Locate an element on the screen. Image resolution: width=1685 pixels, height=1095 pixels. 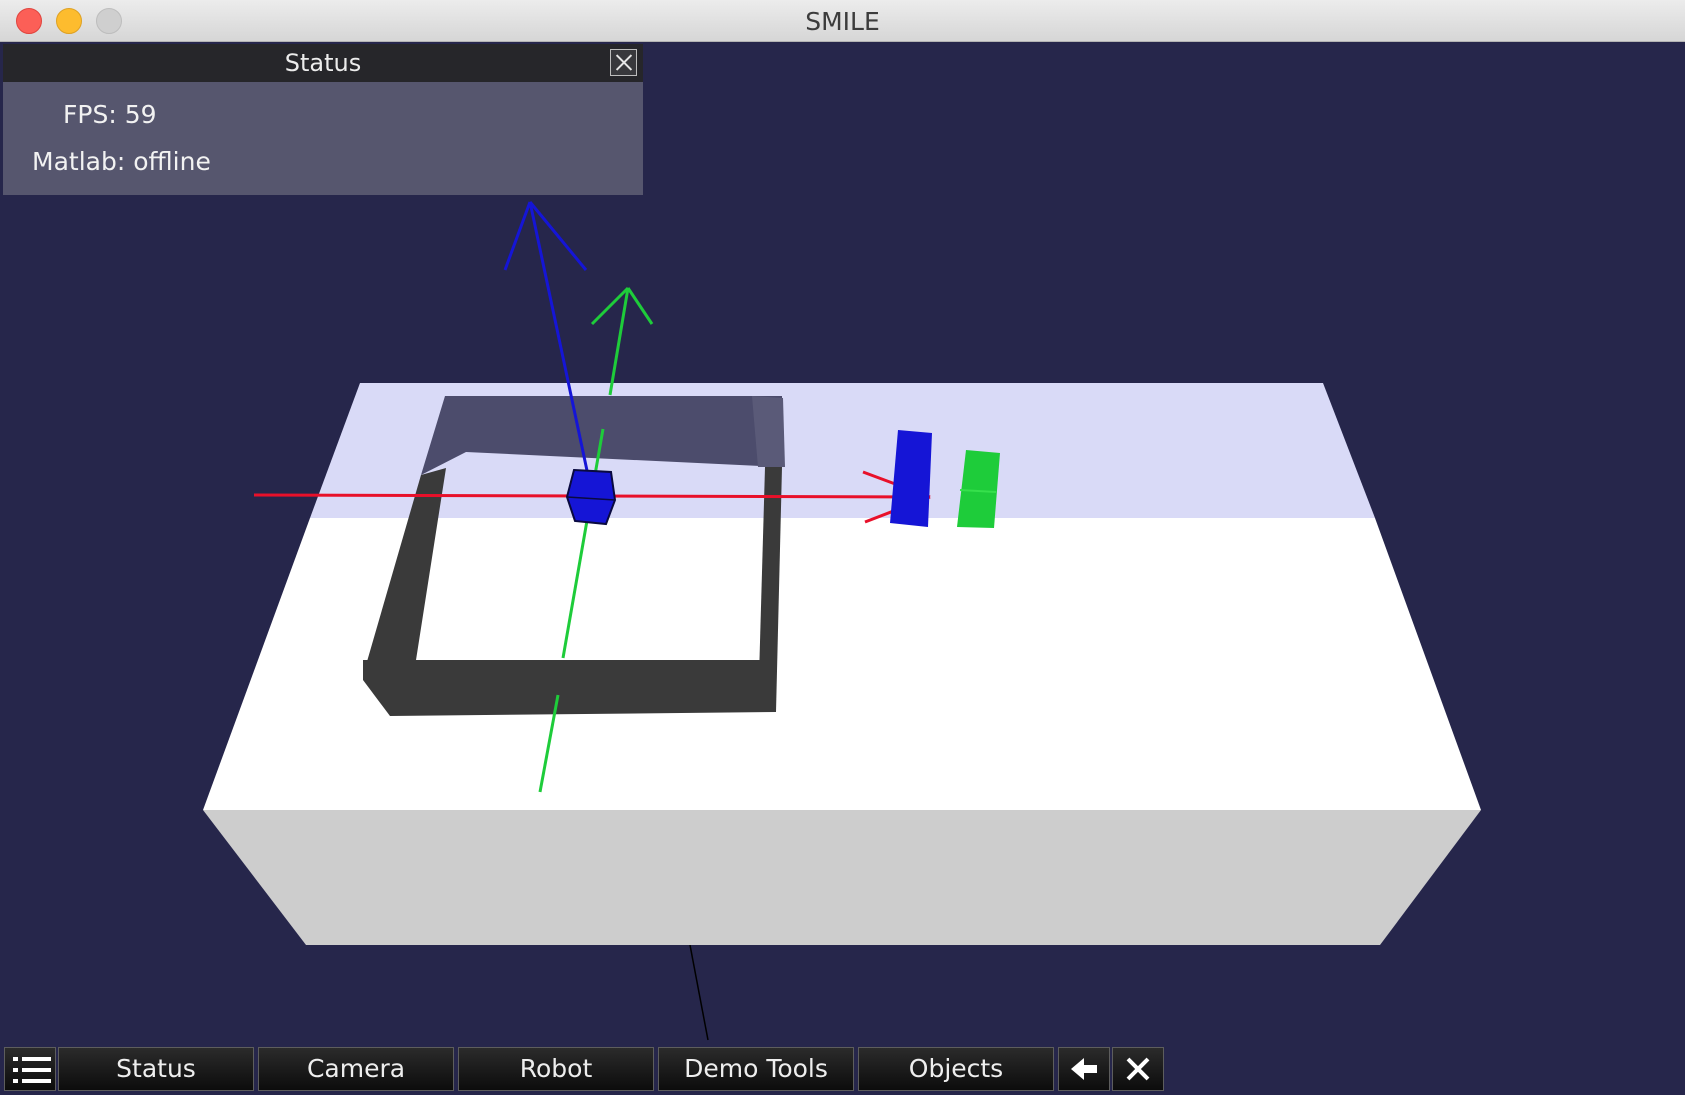
back-button is located at coordinates (1084, 1069).